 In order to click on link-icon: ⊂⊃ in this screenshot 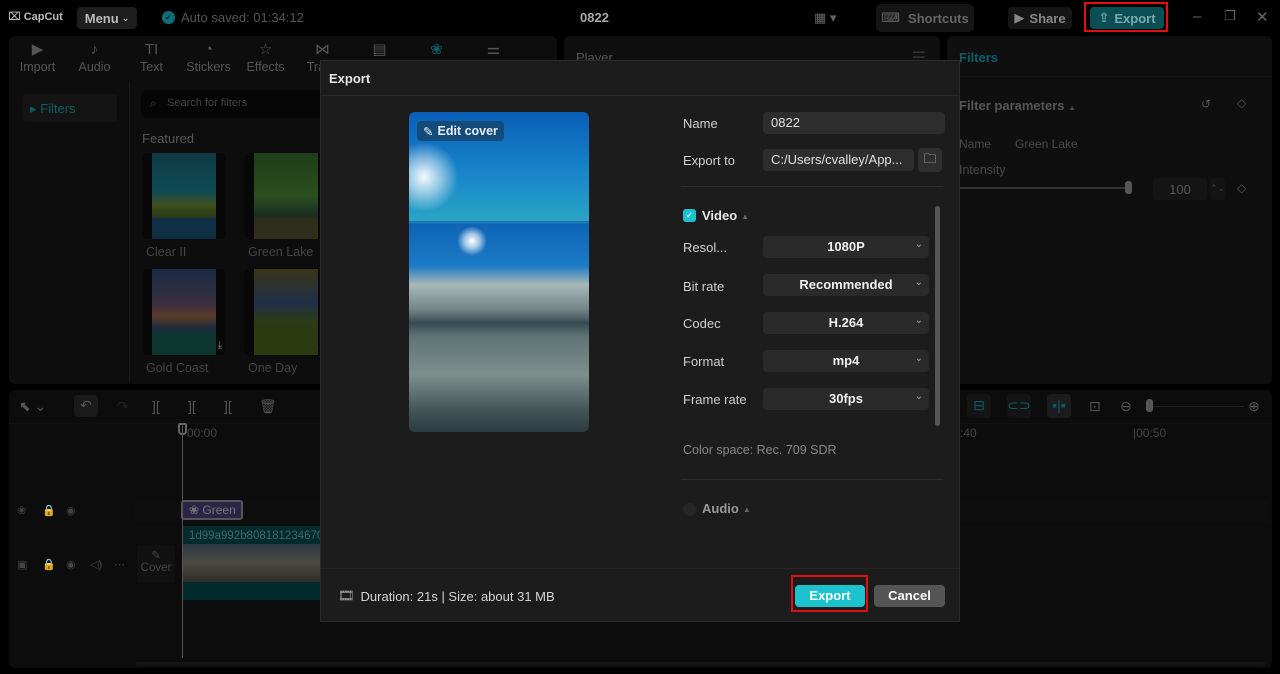, I will do `click(1019, 406)`.